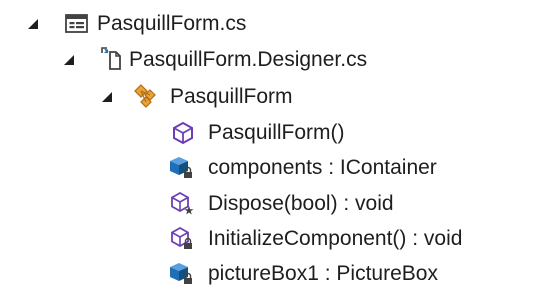  Describe the element at coordinates (181, 237) in the screenshot. I see `method-private-icon` at that location.